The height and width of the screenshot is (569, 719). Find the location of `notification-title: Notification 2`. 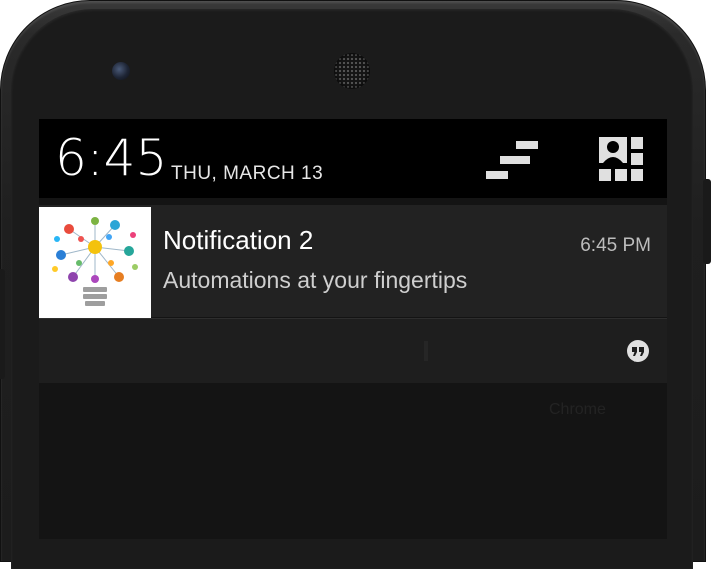

notification-title: Notification 2 is located at coordinates (238, 240).